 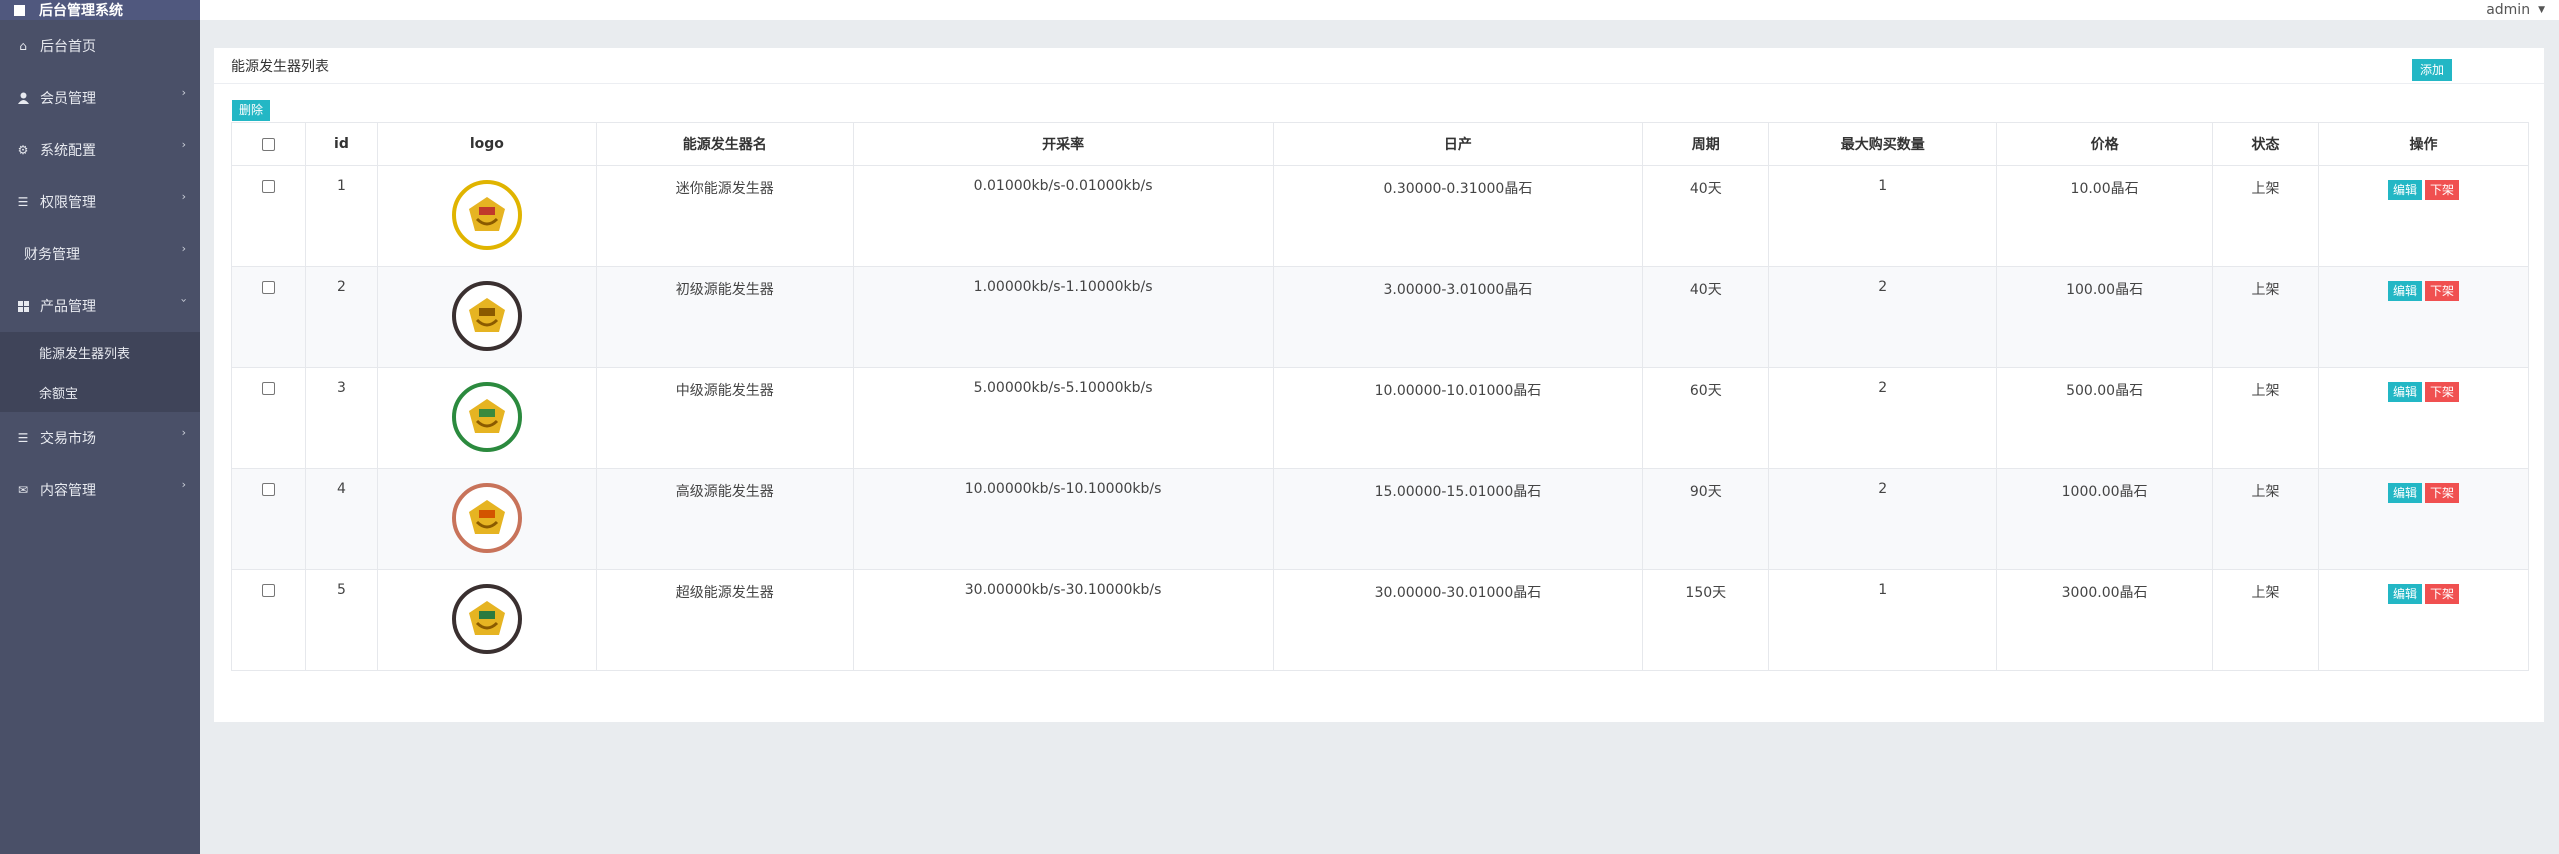 What do you see at coordinates (100, 438) in the screenshot?
I see `sidebar-item-market: ☰ 交易市场 ›` at bounding box center [100, 438].